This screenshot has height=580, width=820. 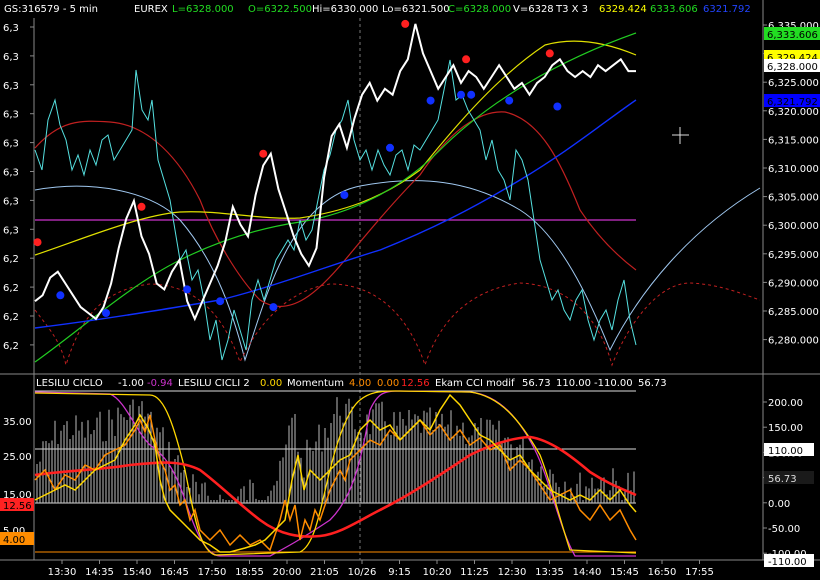 I want to click on time-tick-label: 16:50, so click(x=662, y=572).